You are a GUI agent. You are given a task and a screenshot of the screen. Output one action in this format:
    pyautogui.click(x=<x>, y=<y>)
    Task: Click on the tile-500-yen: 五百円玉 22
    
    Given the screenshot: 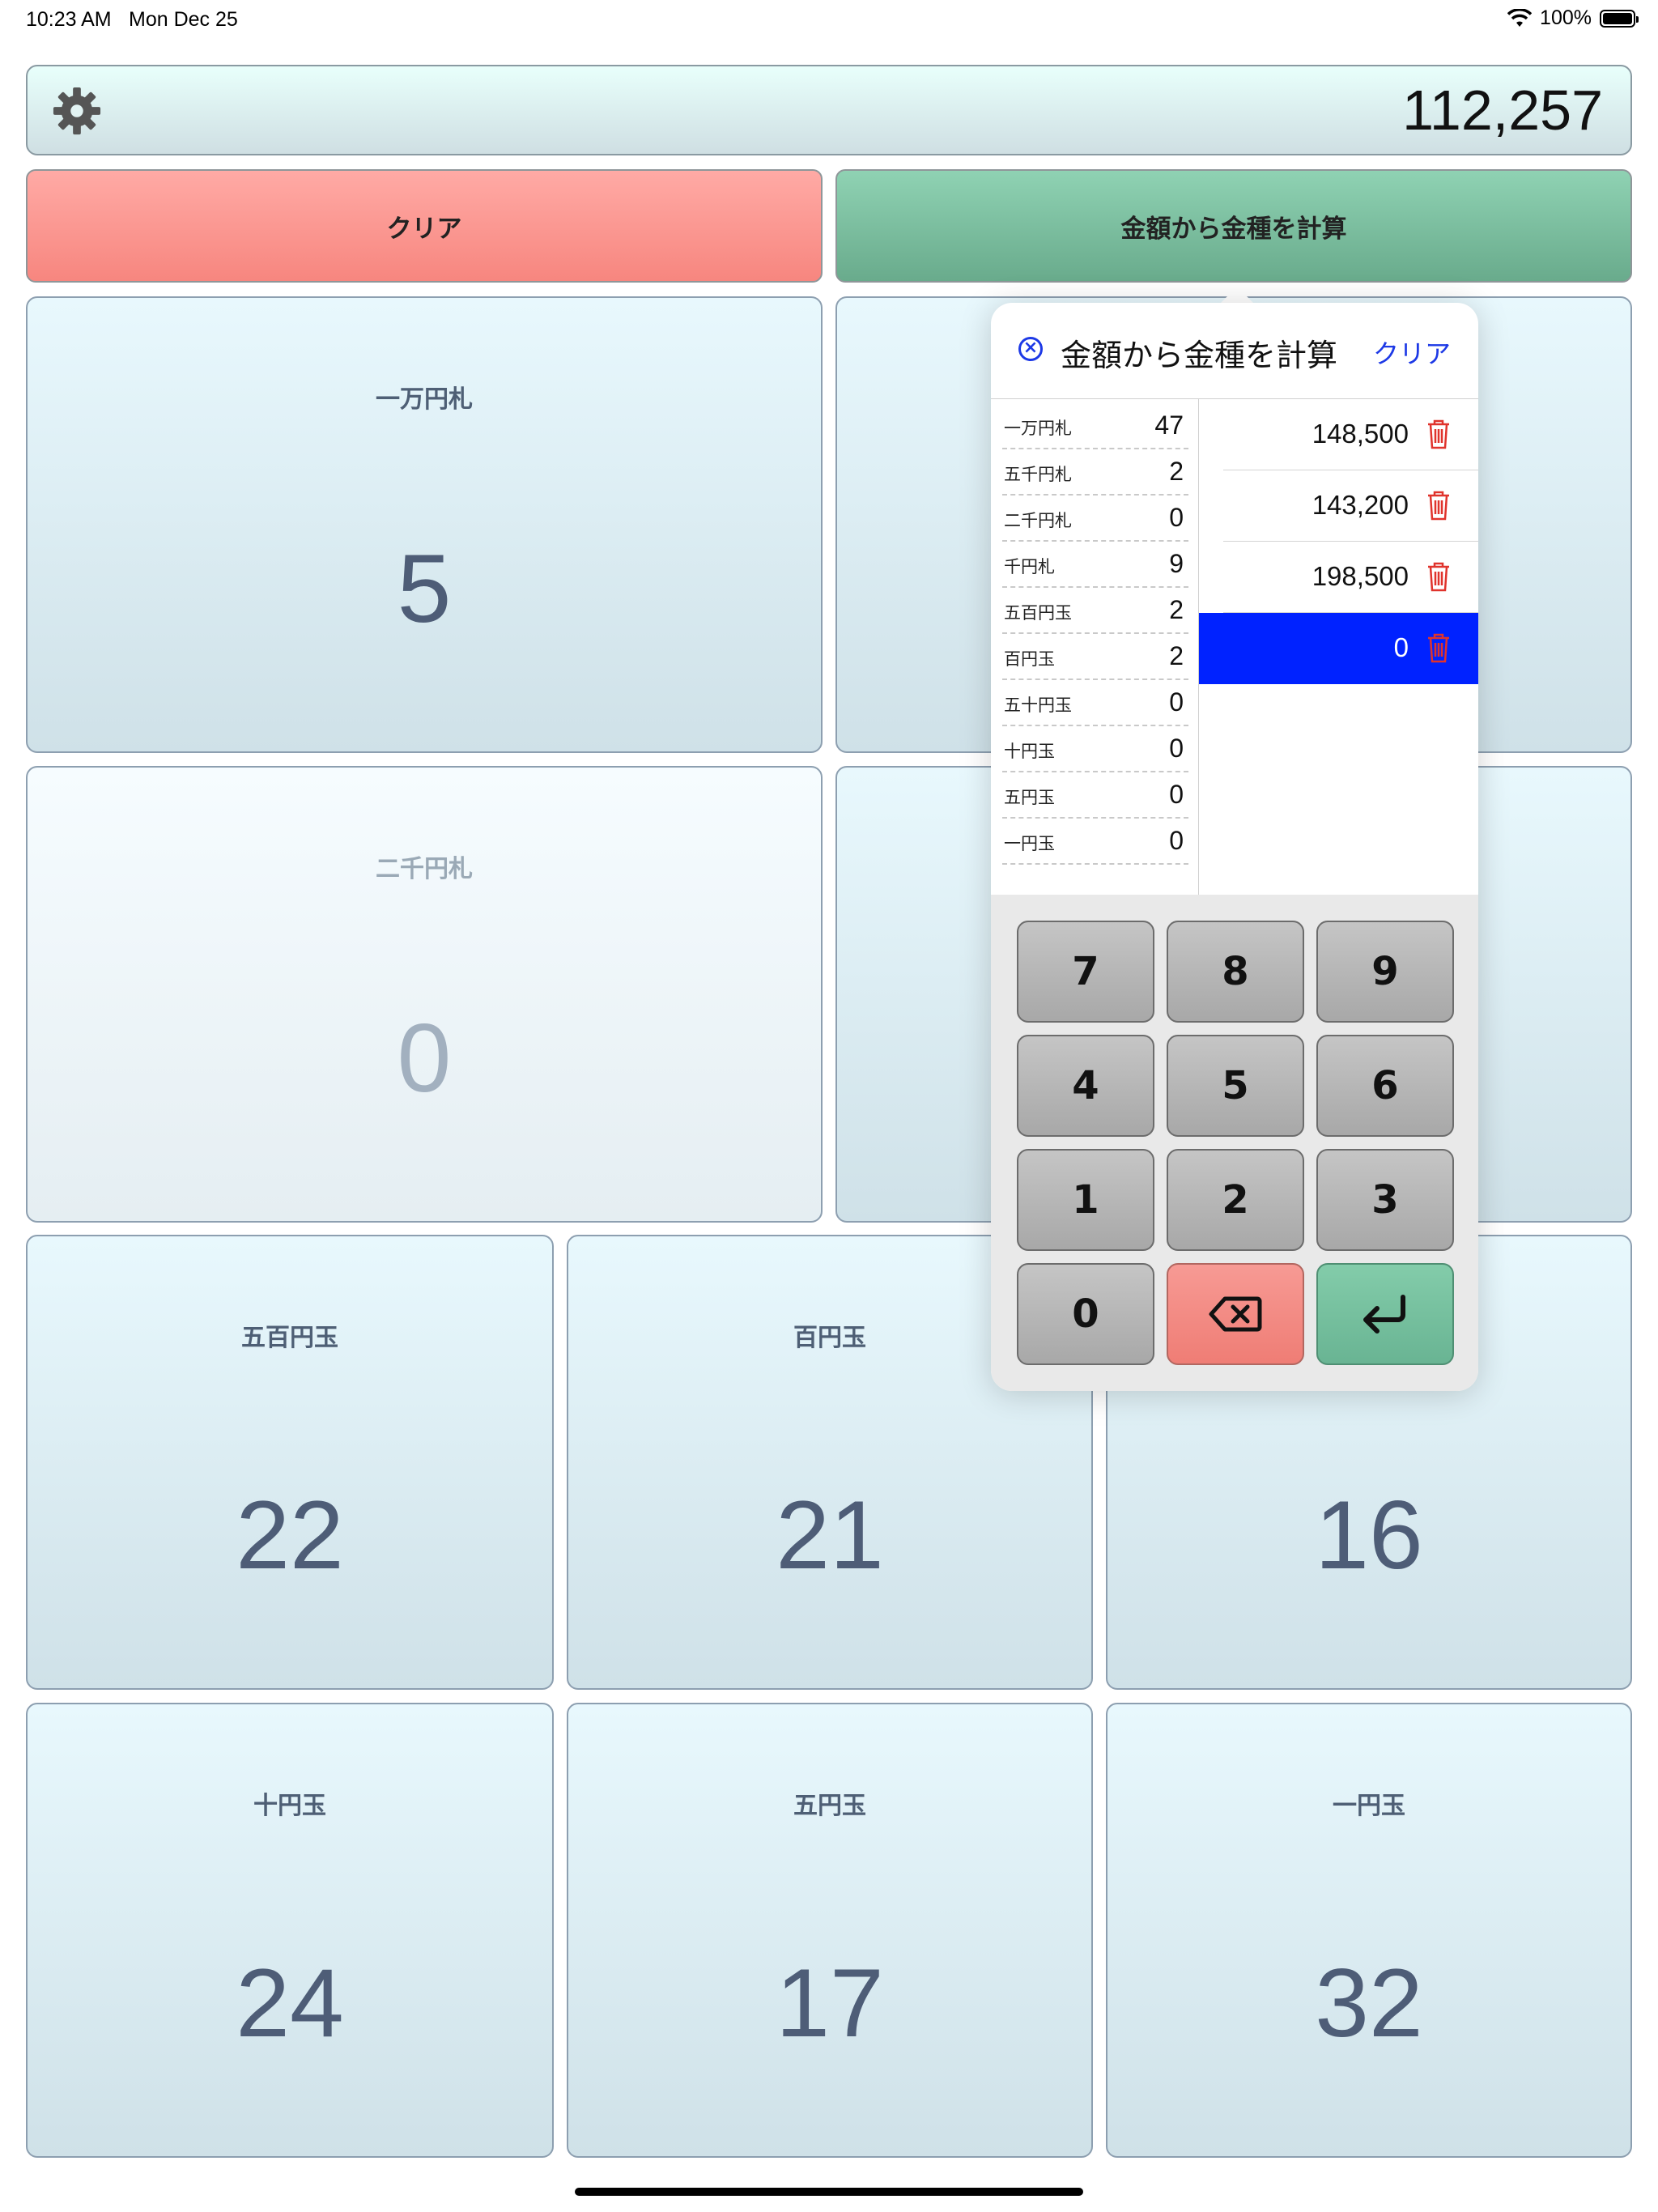 What is the action you would take?
    pyautogui.click(x=290, y=1463)
    